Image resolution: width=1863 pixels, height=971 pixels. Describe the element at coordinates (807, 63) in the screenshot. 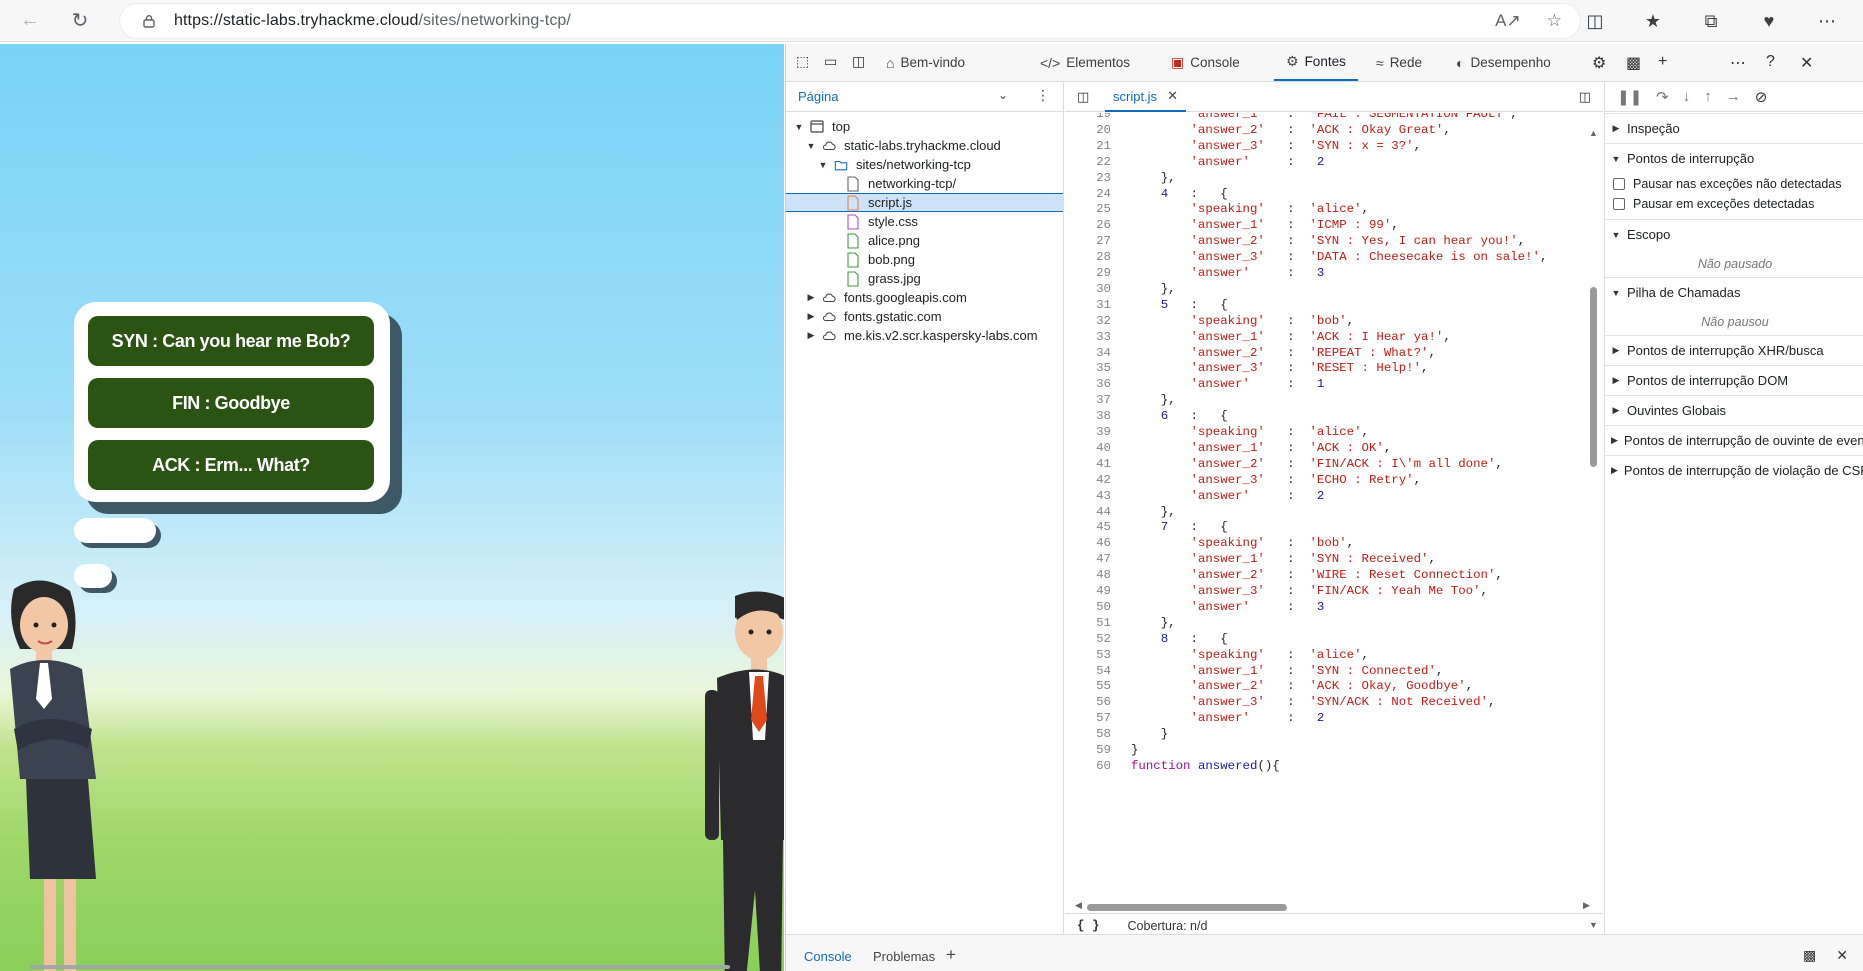

I see `inspect-element-icon: ⬚` at that location.